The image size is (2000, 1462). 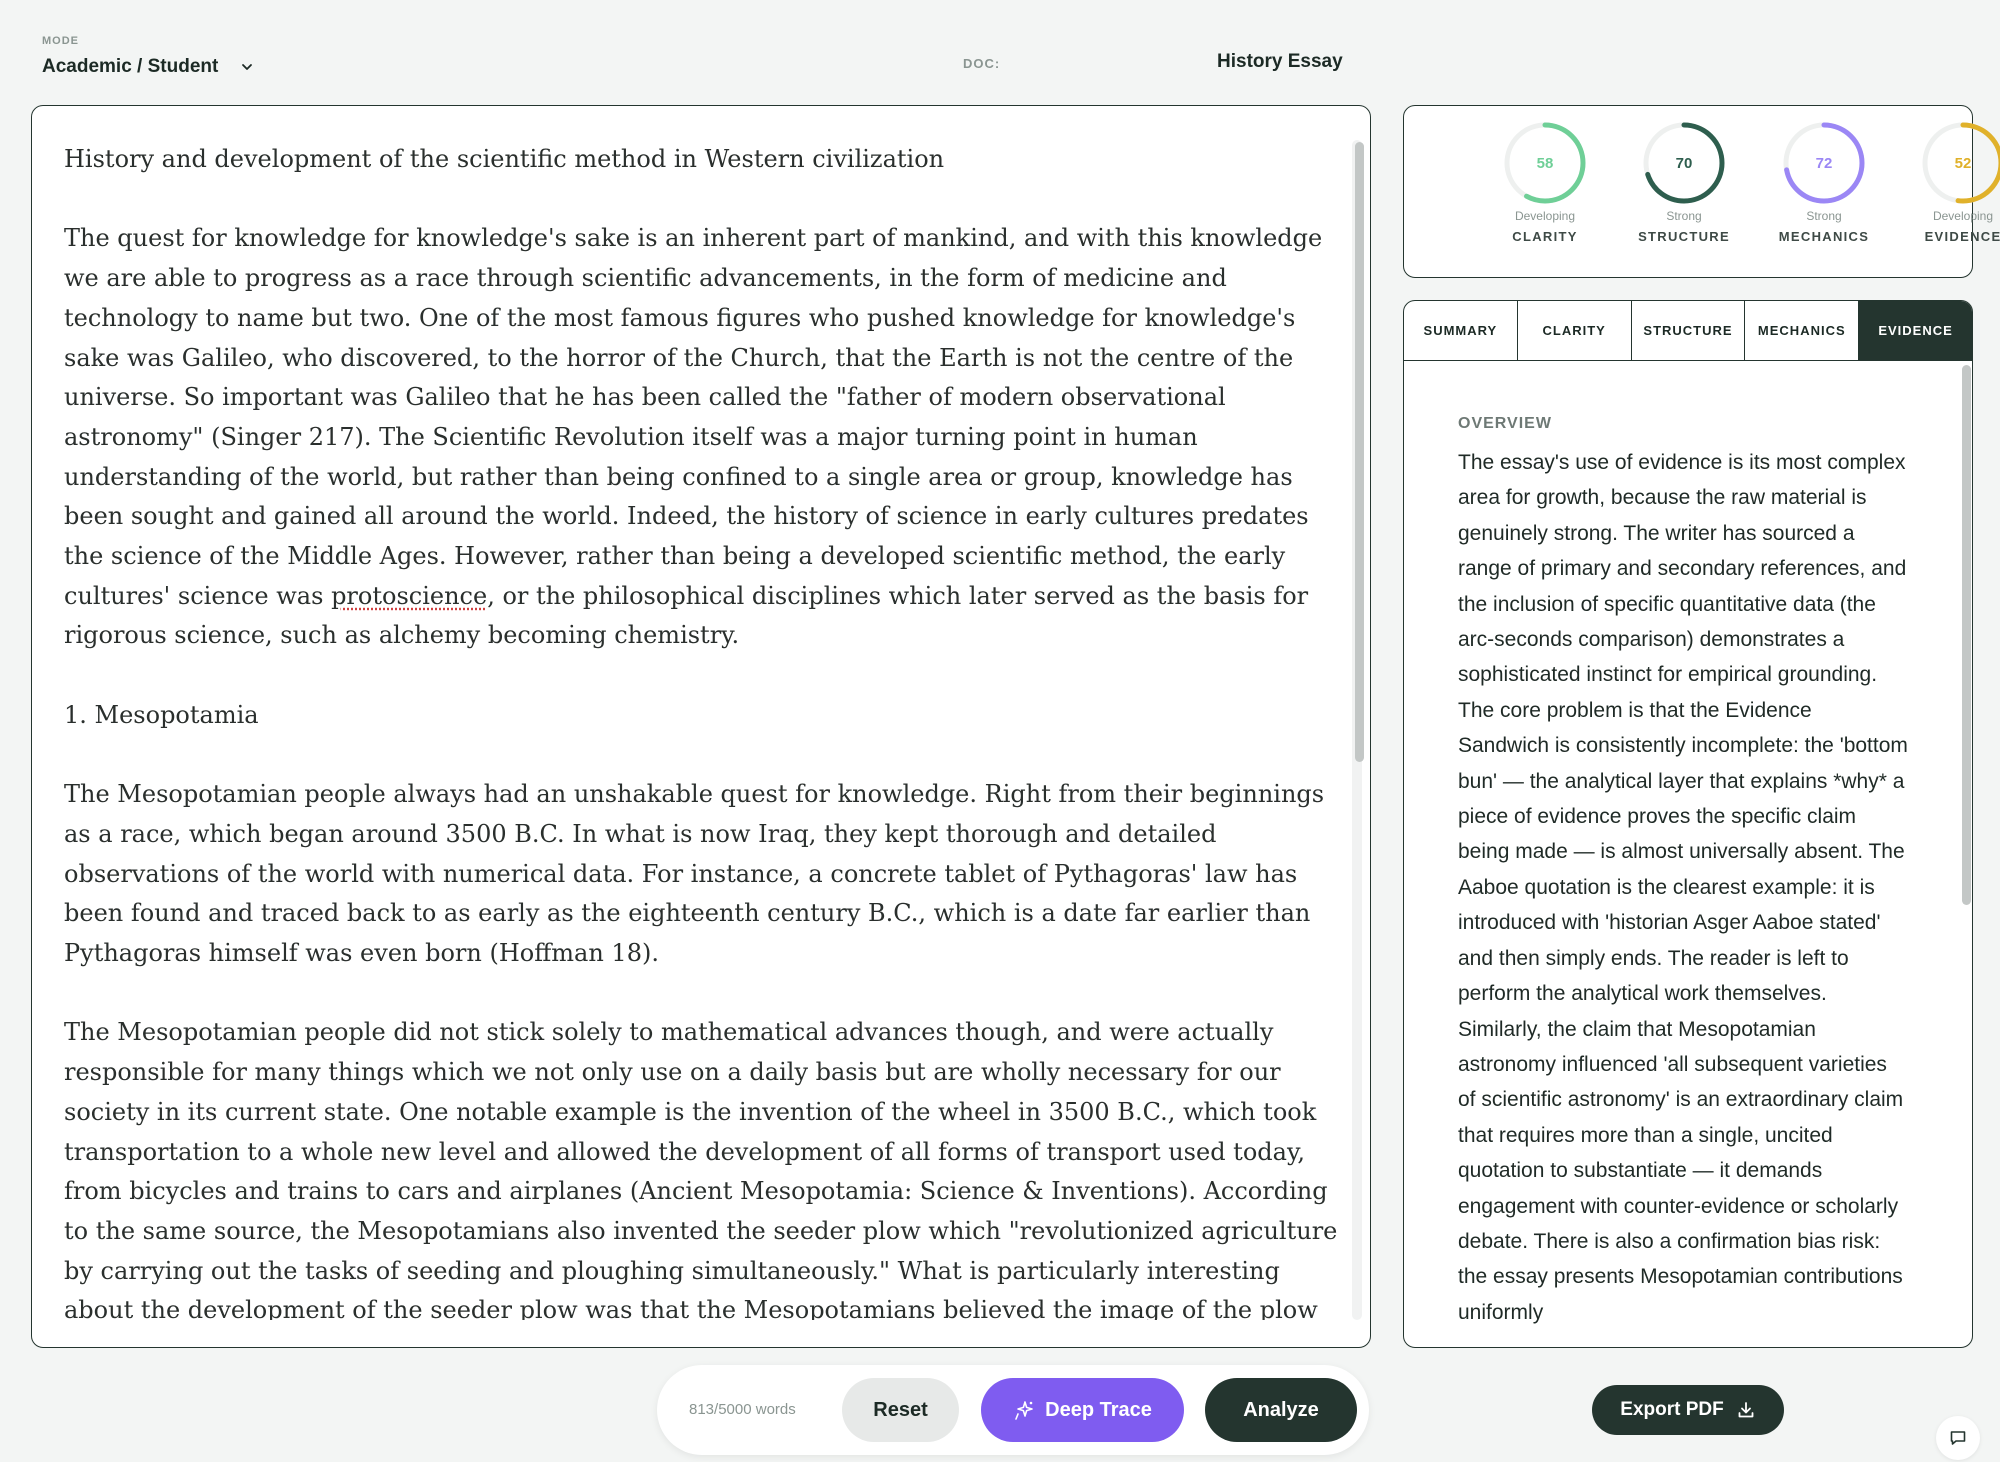 What do you see at coordinates (60, 41) in the screenshot?
I see `mode-caption: MODE` at bounding box center [60, 41].